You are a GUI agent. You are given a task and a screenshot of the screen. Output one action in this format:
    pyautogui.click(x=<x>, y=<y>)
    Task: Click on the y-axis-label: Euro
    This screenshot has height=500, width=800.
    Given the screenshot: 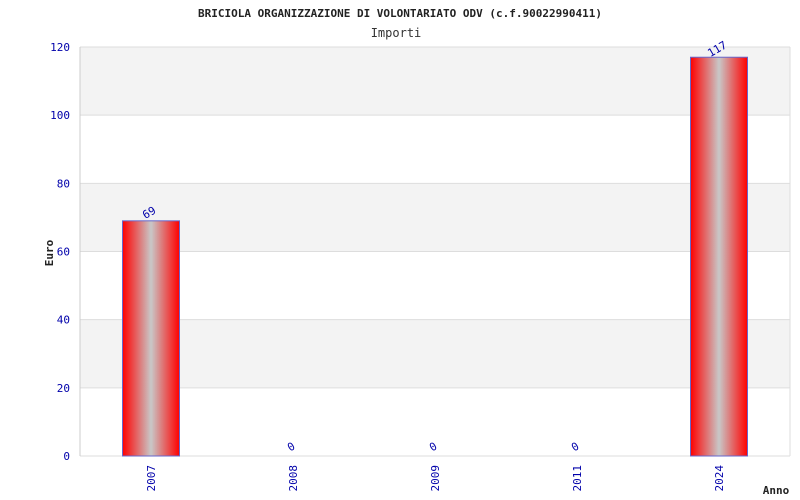 What is the action you would take?
    pyautogui.click(x=49, y=252)
    